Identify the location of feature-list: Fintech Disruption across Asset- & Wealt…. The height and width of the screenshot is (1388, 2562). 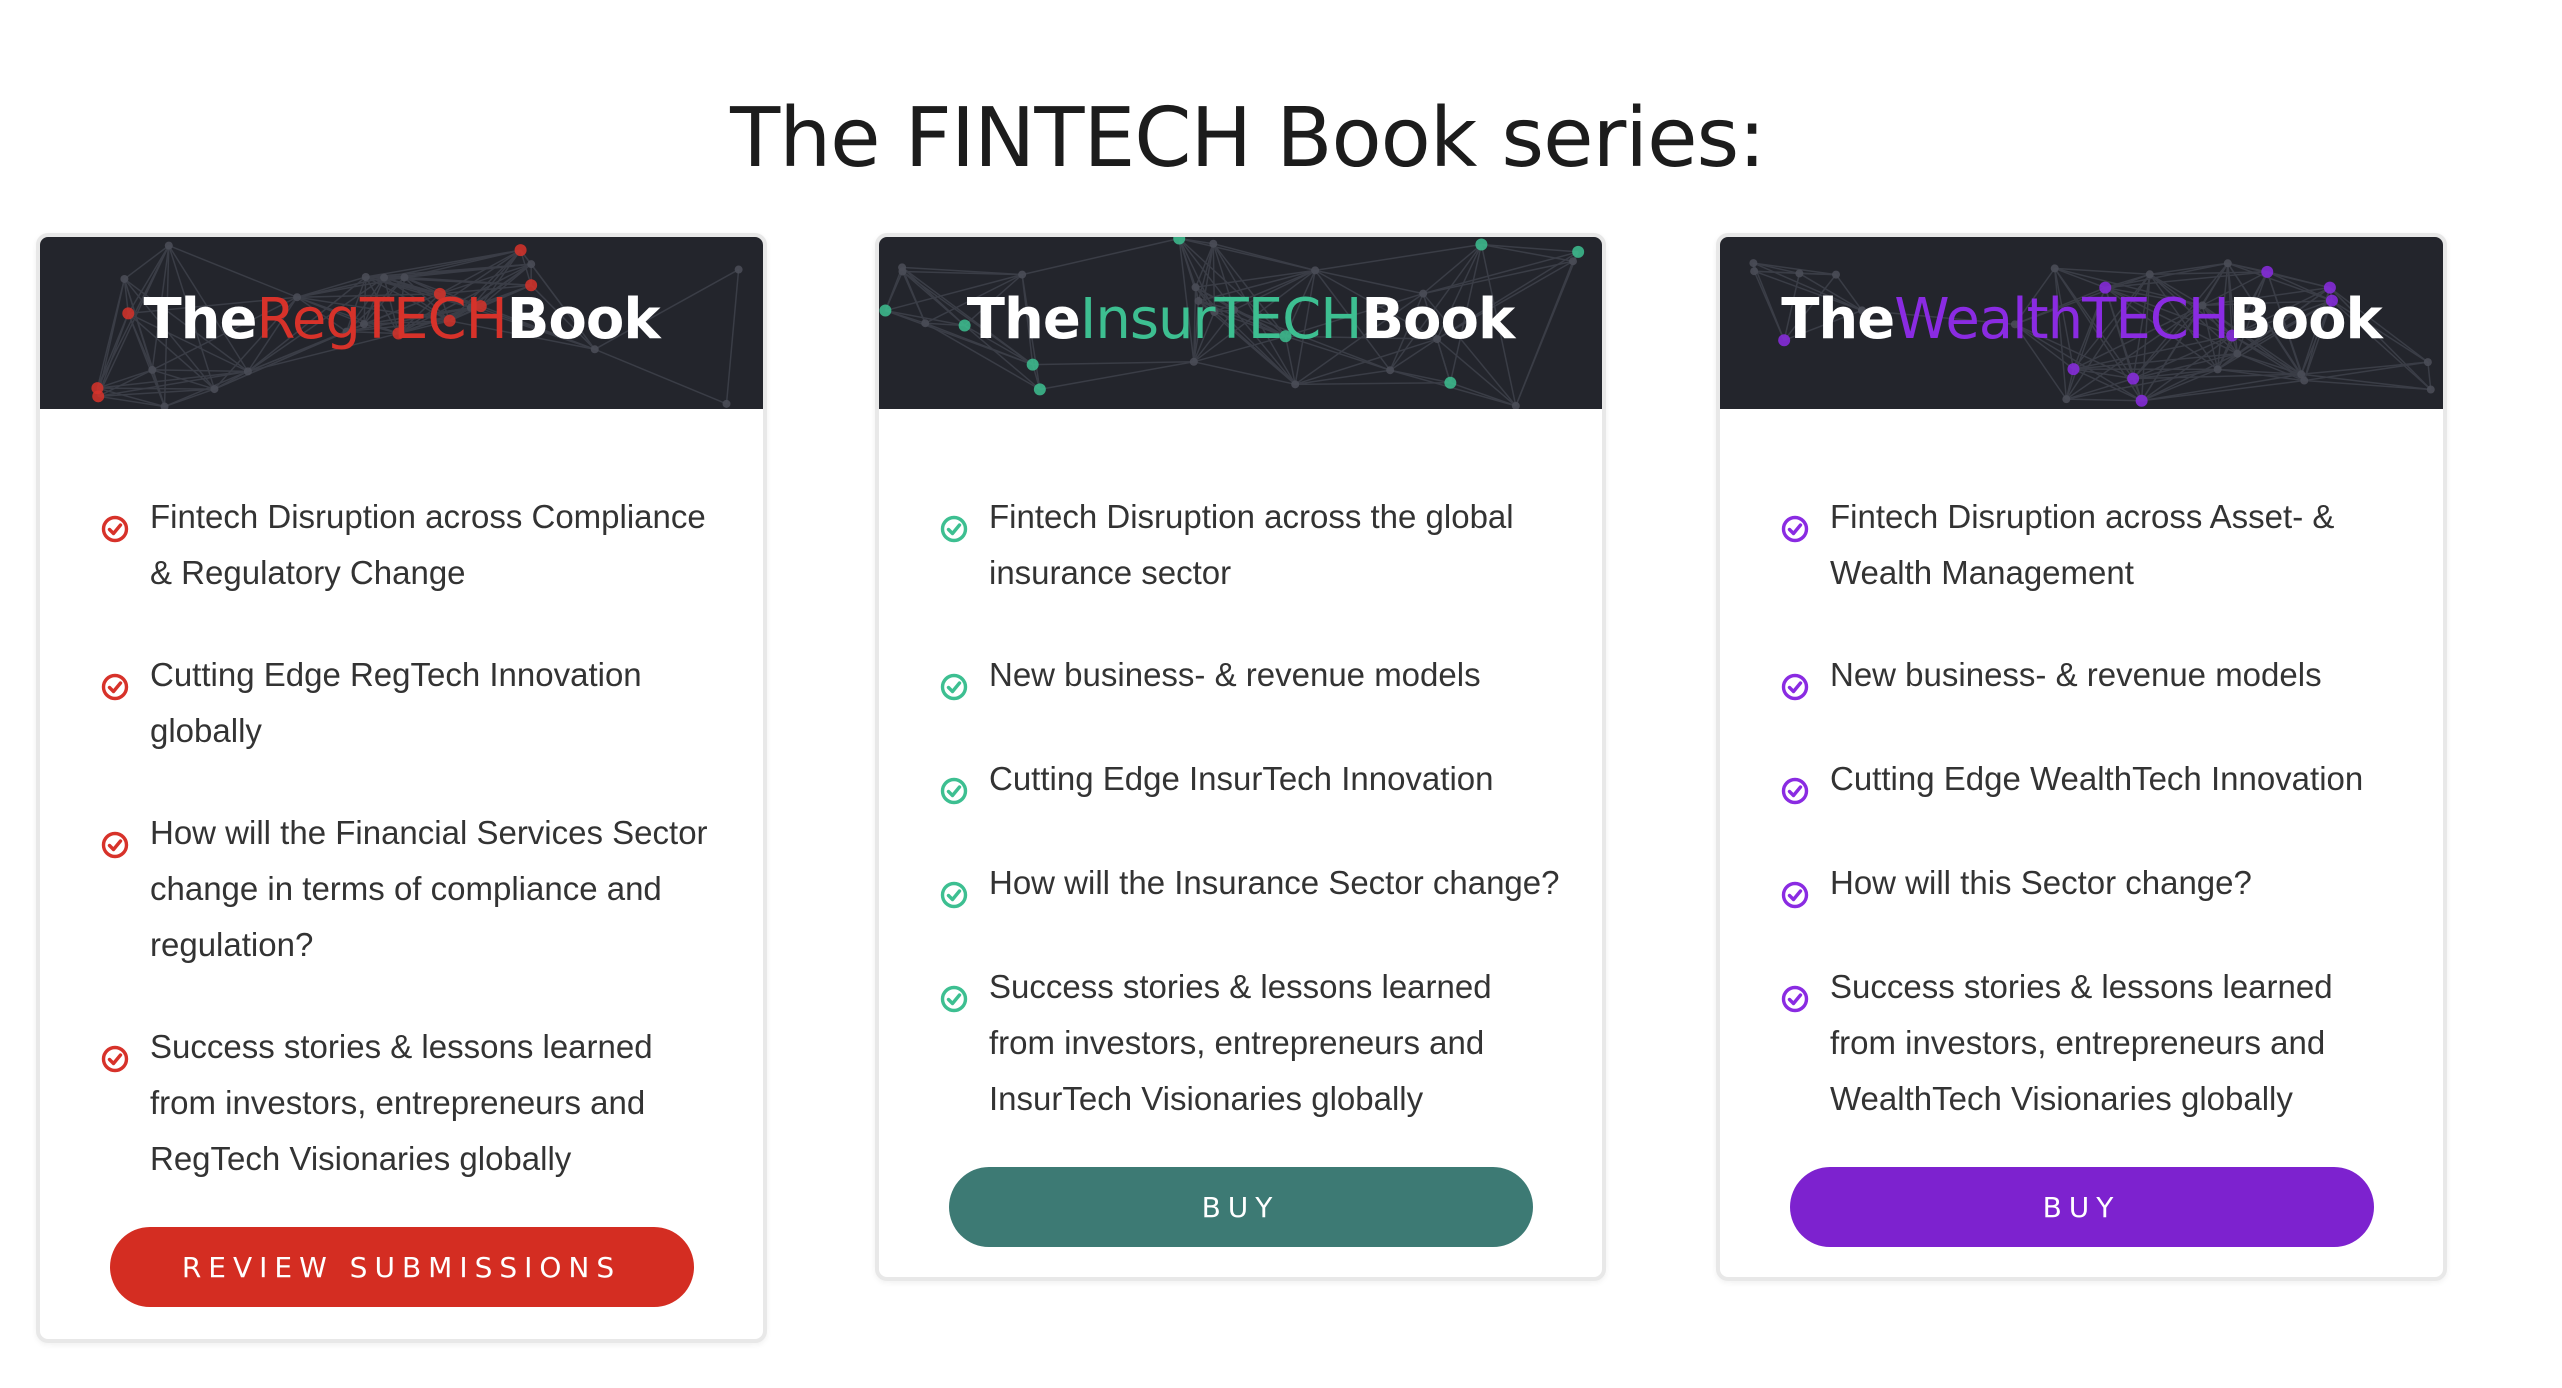
(2081, 768).